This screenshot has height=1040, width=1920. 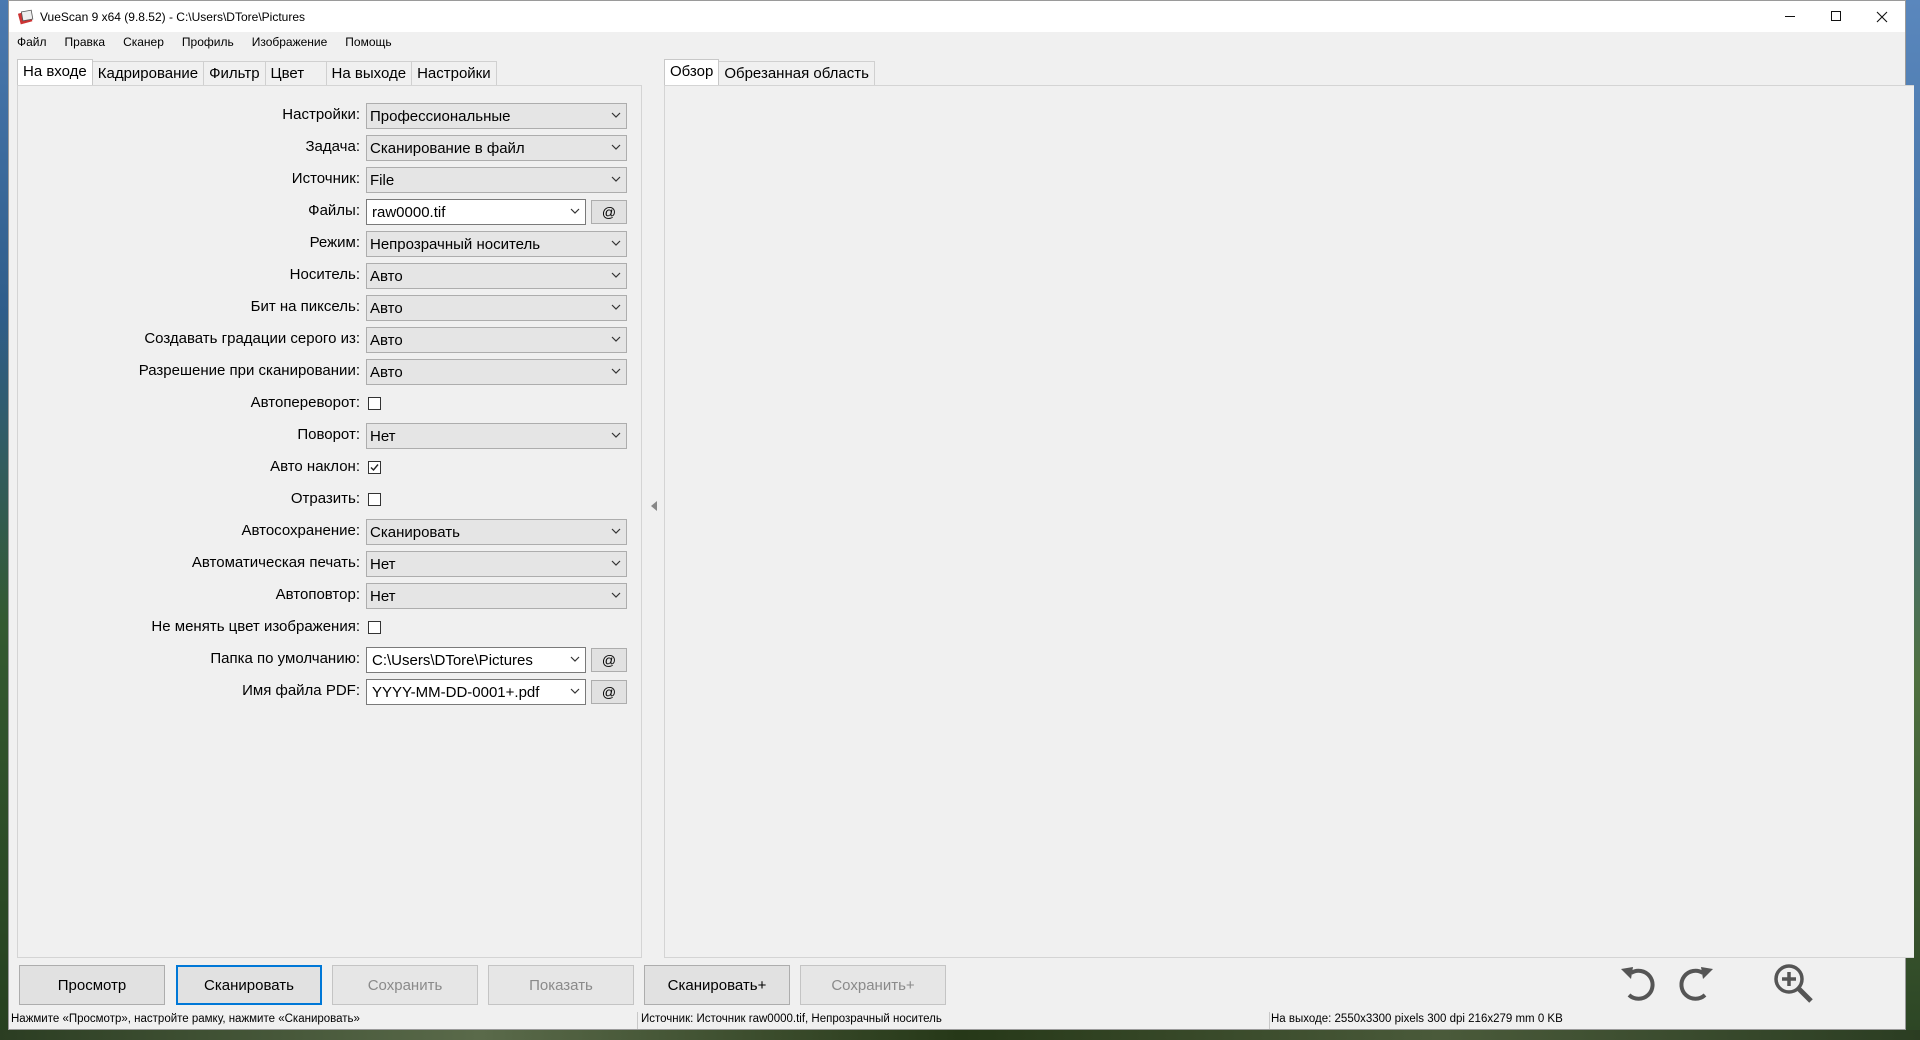 I want to click on settings-value: Профессиональные, so click(x=440, y=116).